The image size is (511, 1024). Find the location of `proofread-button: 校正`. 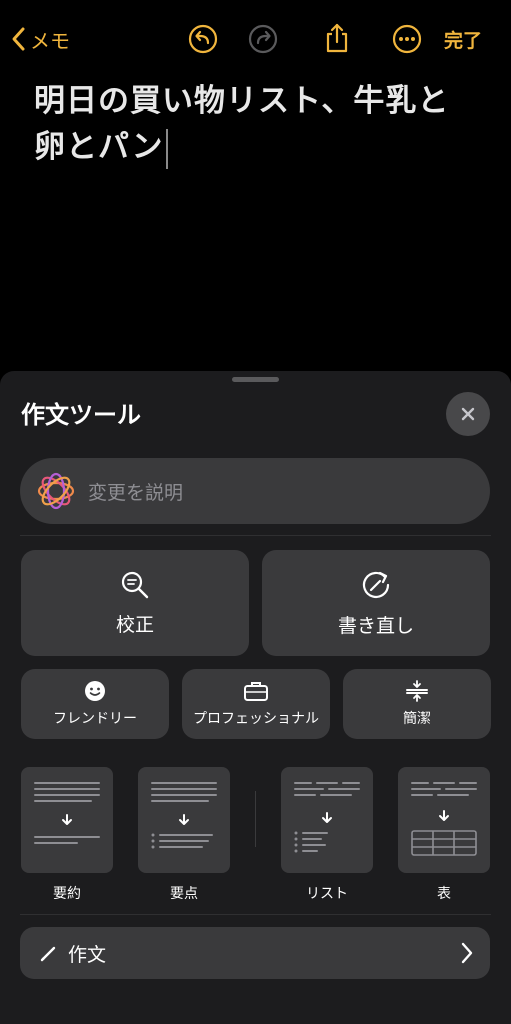

proofread-button: 校正 is located at coordinates (135, 603).